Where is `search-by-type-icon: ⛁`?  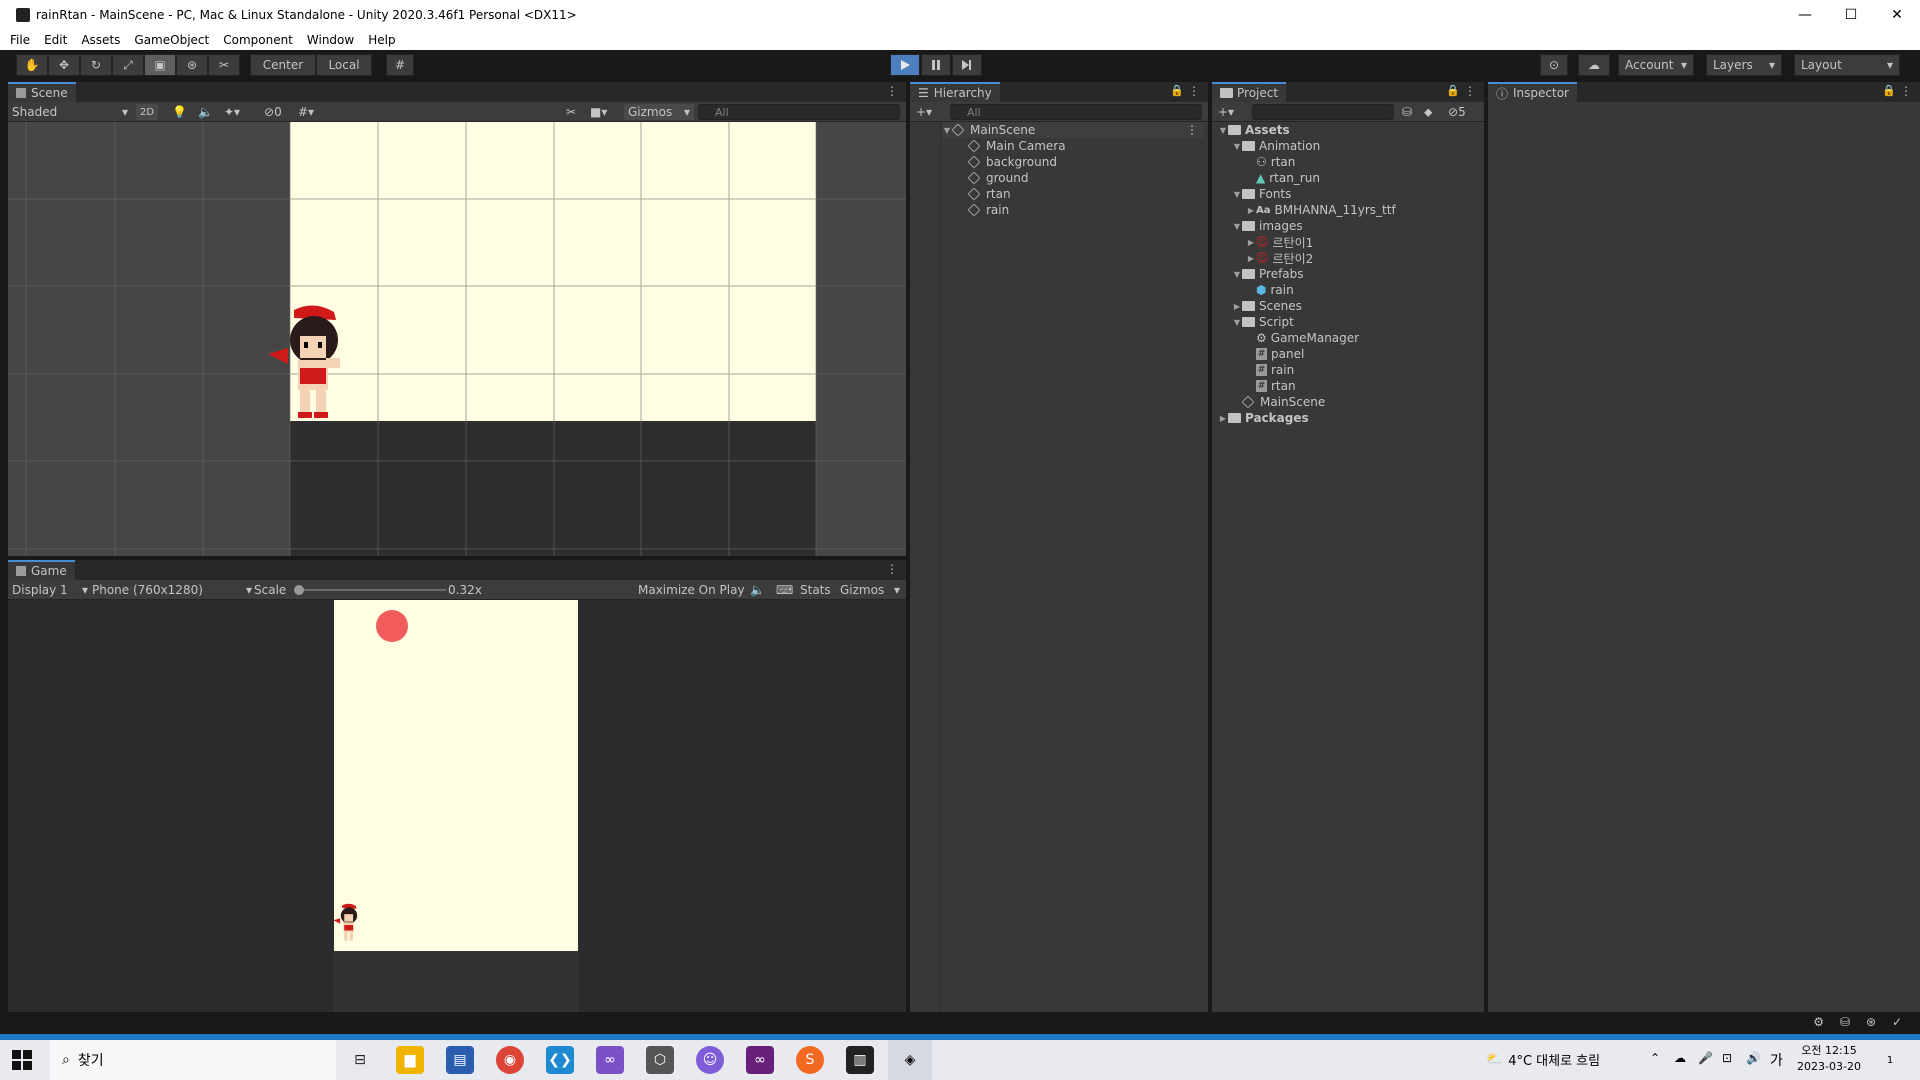
search-by-type-icon: ⛁ is located at coordinates (1407, 112).